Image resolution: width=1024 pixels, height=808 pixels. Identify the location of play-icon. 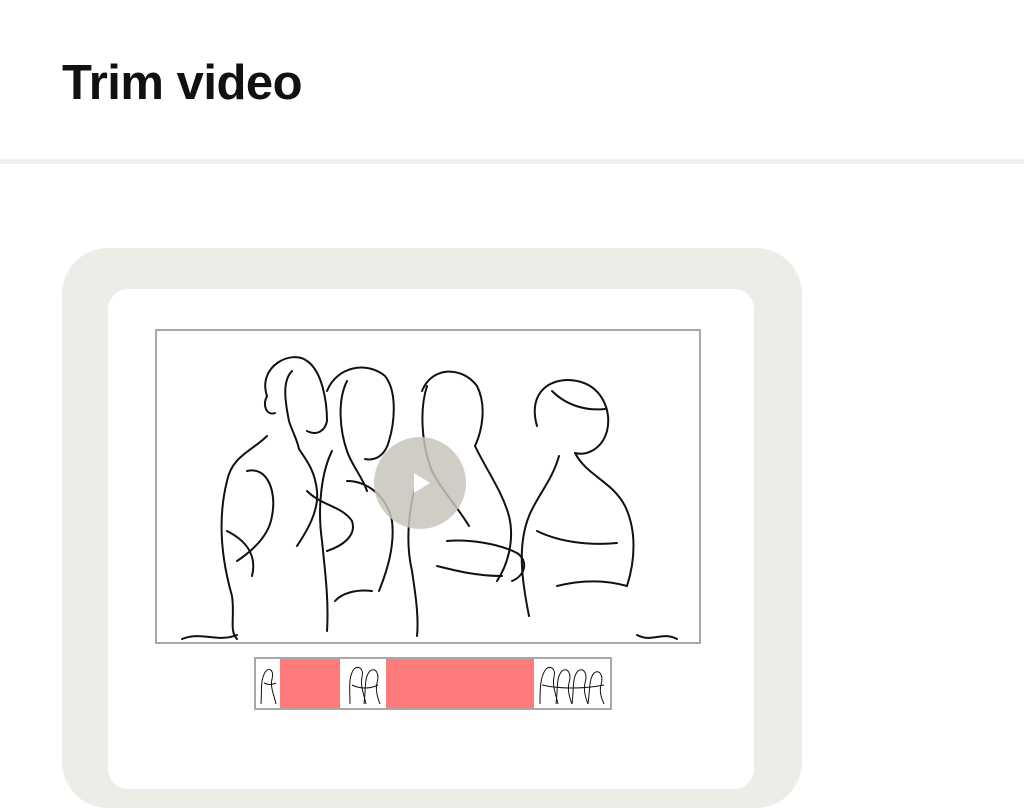
(422, 483).